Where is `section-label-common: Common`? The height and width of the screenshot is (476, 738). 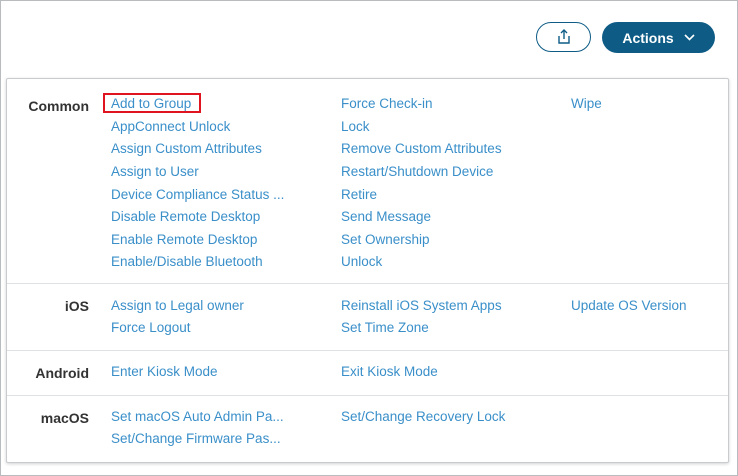 section-label-common: Common is located at coordinates (58, 106).